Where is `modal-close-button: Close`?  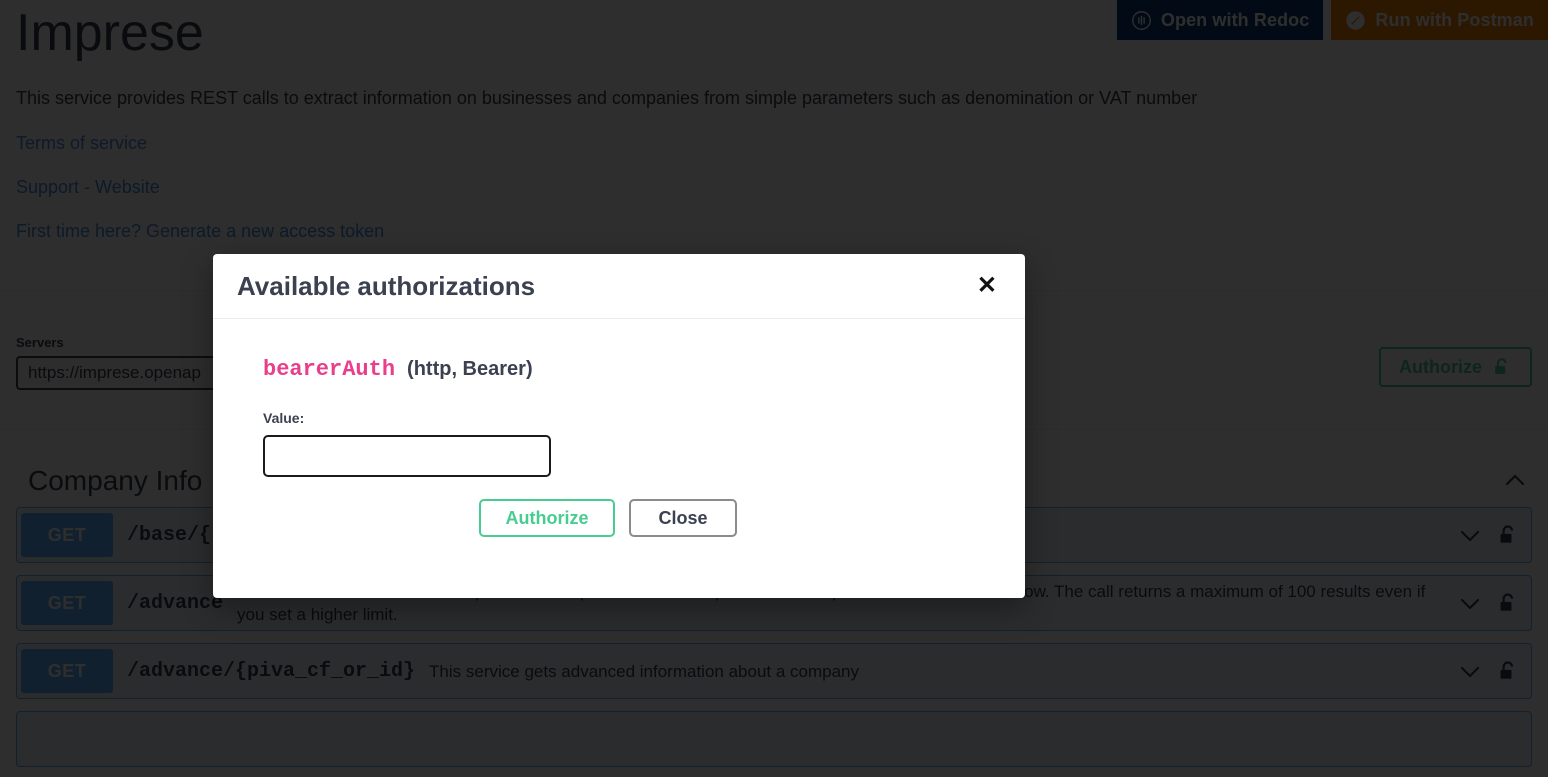
modal-close-button: Close is located at coordinates (683, 518).